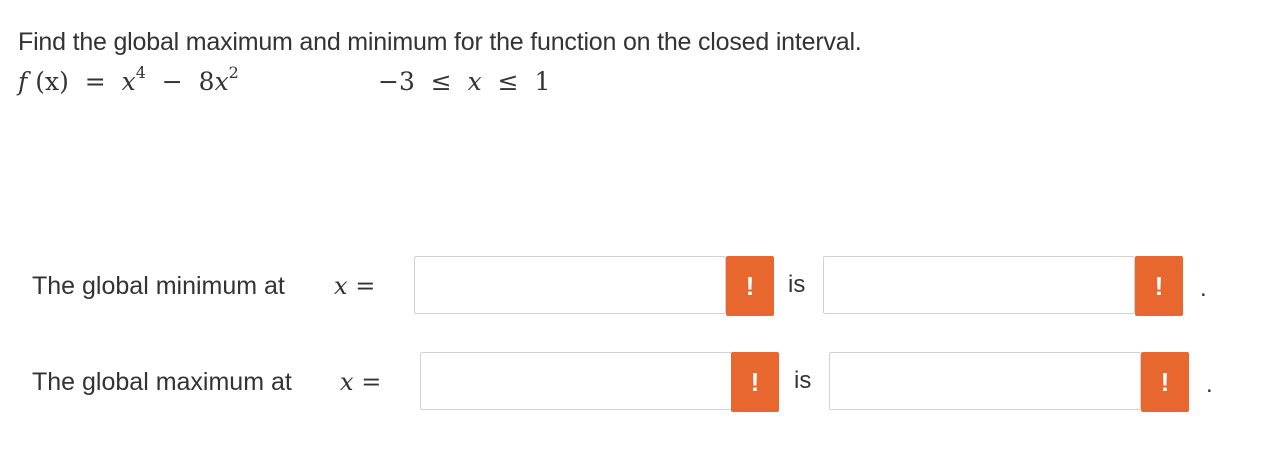  I want to click on maximum-label: The global maximum at, so click(162, 382).